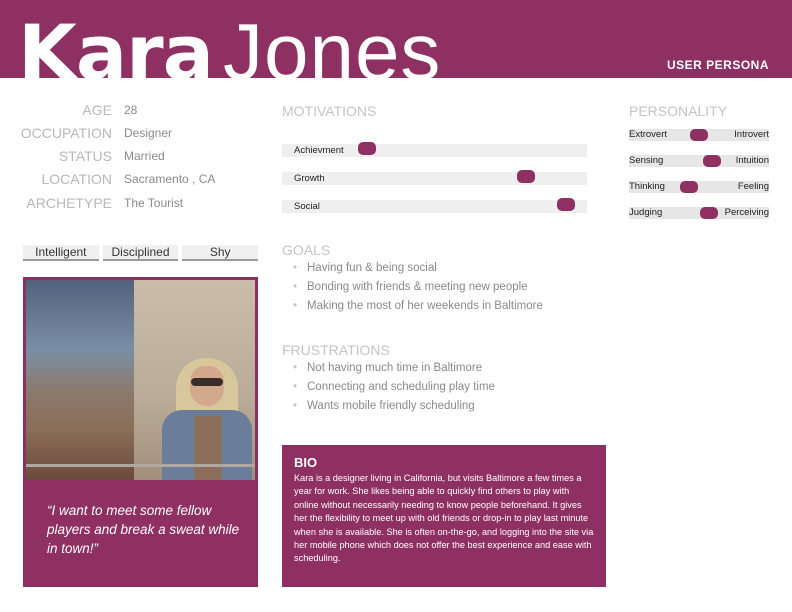 This screenshot has width=792, height=612. I want to click on personality-left-label: Judging, so click(646, 212).